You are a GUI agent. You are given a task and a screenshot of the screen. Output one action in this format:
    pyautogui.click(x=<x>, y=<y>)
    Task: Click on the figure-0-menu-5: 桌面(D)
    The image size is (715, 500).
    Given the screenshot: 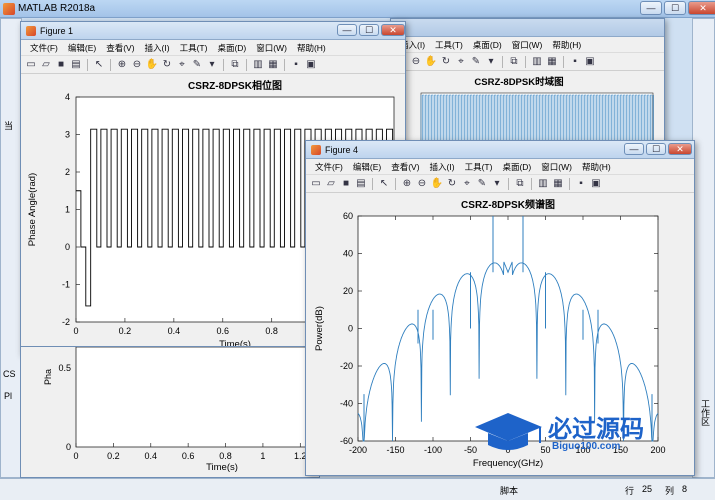 What is the action you would take?
    pyautogui.click(x=231, y=48)
    